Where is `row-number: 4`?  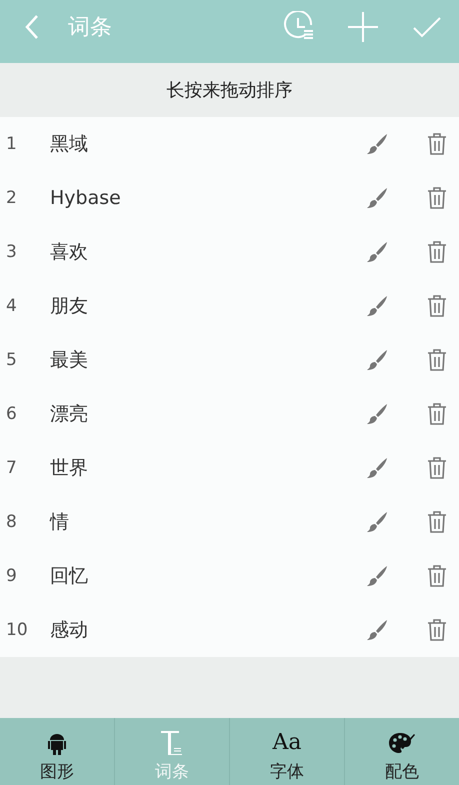 row-number: 4 is located at coordinates (11, 306).